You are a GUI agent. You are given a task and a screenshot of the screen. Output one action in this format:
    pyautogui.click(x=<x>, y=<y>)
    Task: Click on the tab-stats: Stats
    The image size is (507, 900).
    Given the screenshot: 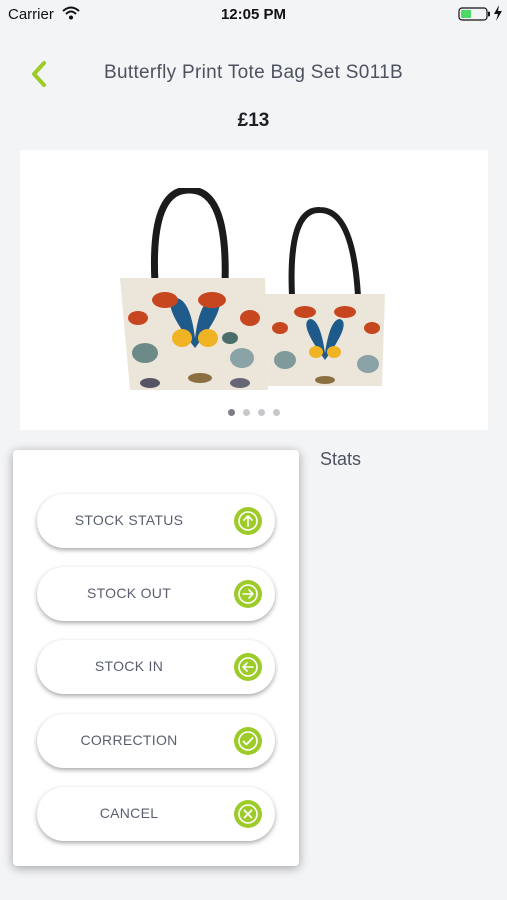 What is the action you would take?
    pyautogui.click(x=340, y=459)
    